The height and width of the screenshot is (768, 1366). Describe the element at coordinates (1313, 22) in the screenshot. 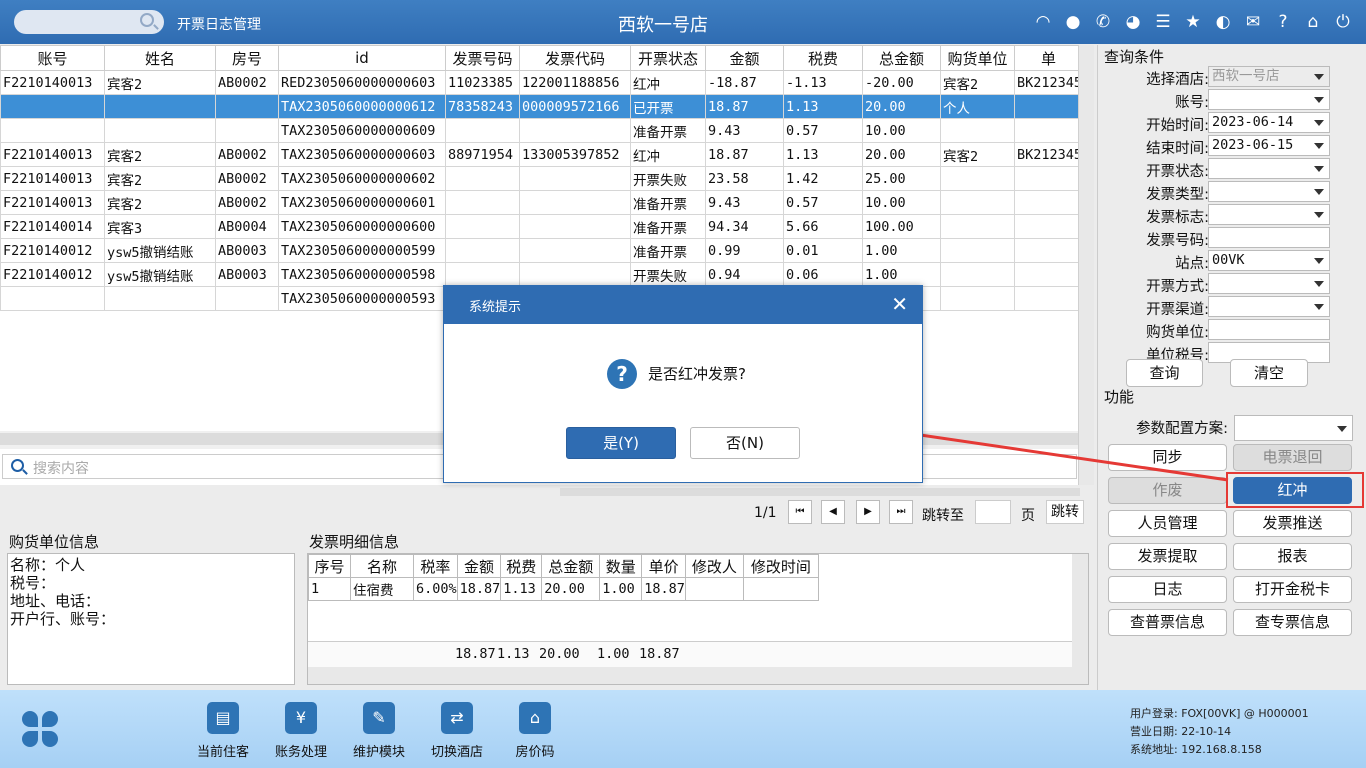

I see `home-icon: ⌂` at that location.